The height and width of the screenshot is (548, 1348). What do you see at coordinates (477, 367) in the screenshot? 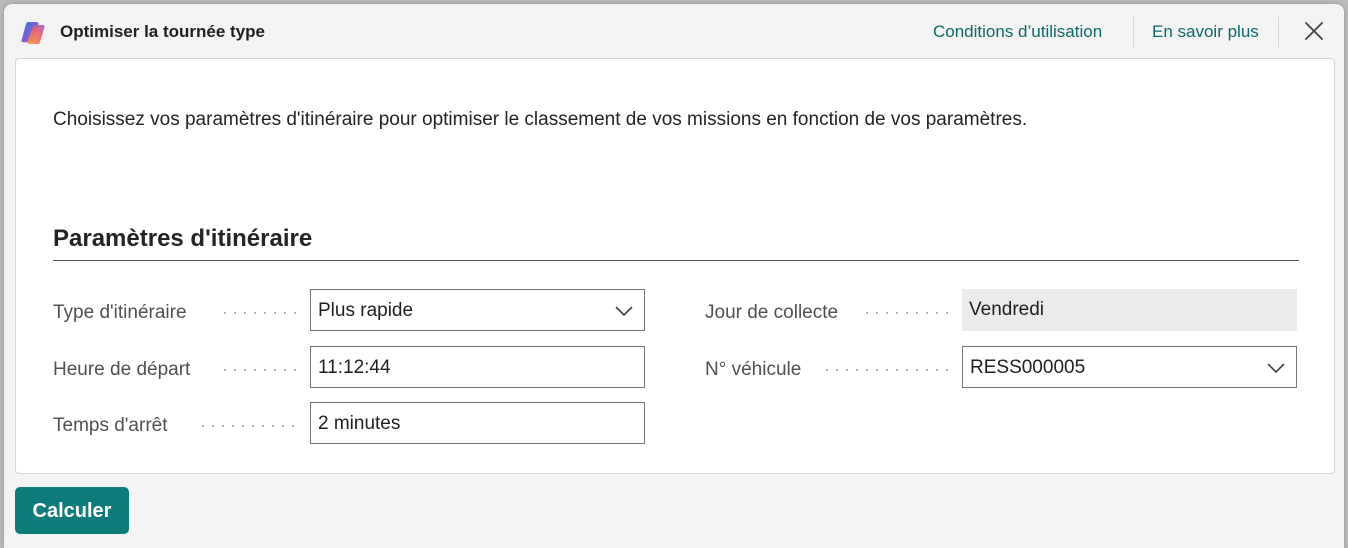
I see `departure-time-input: 11:12:44` at bounding box center [477, 367].